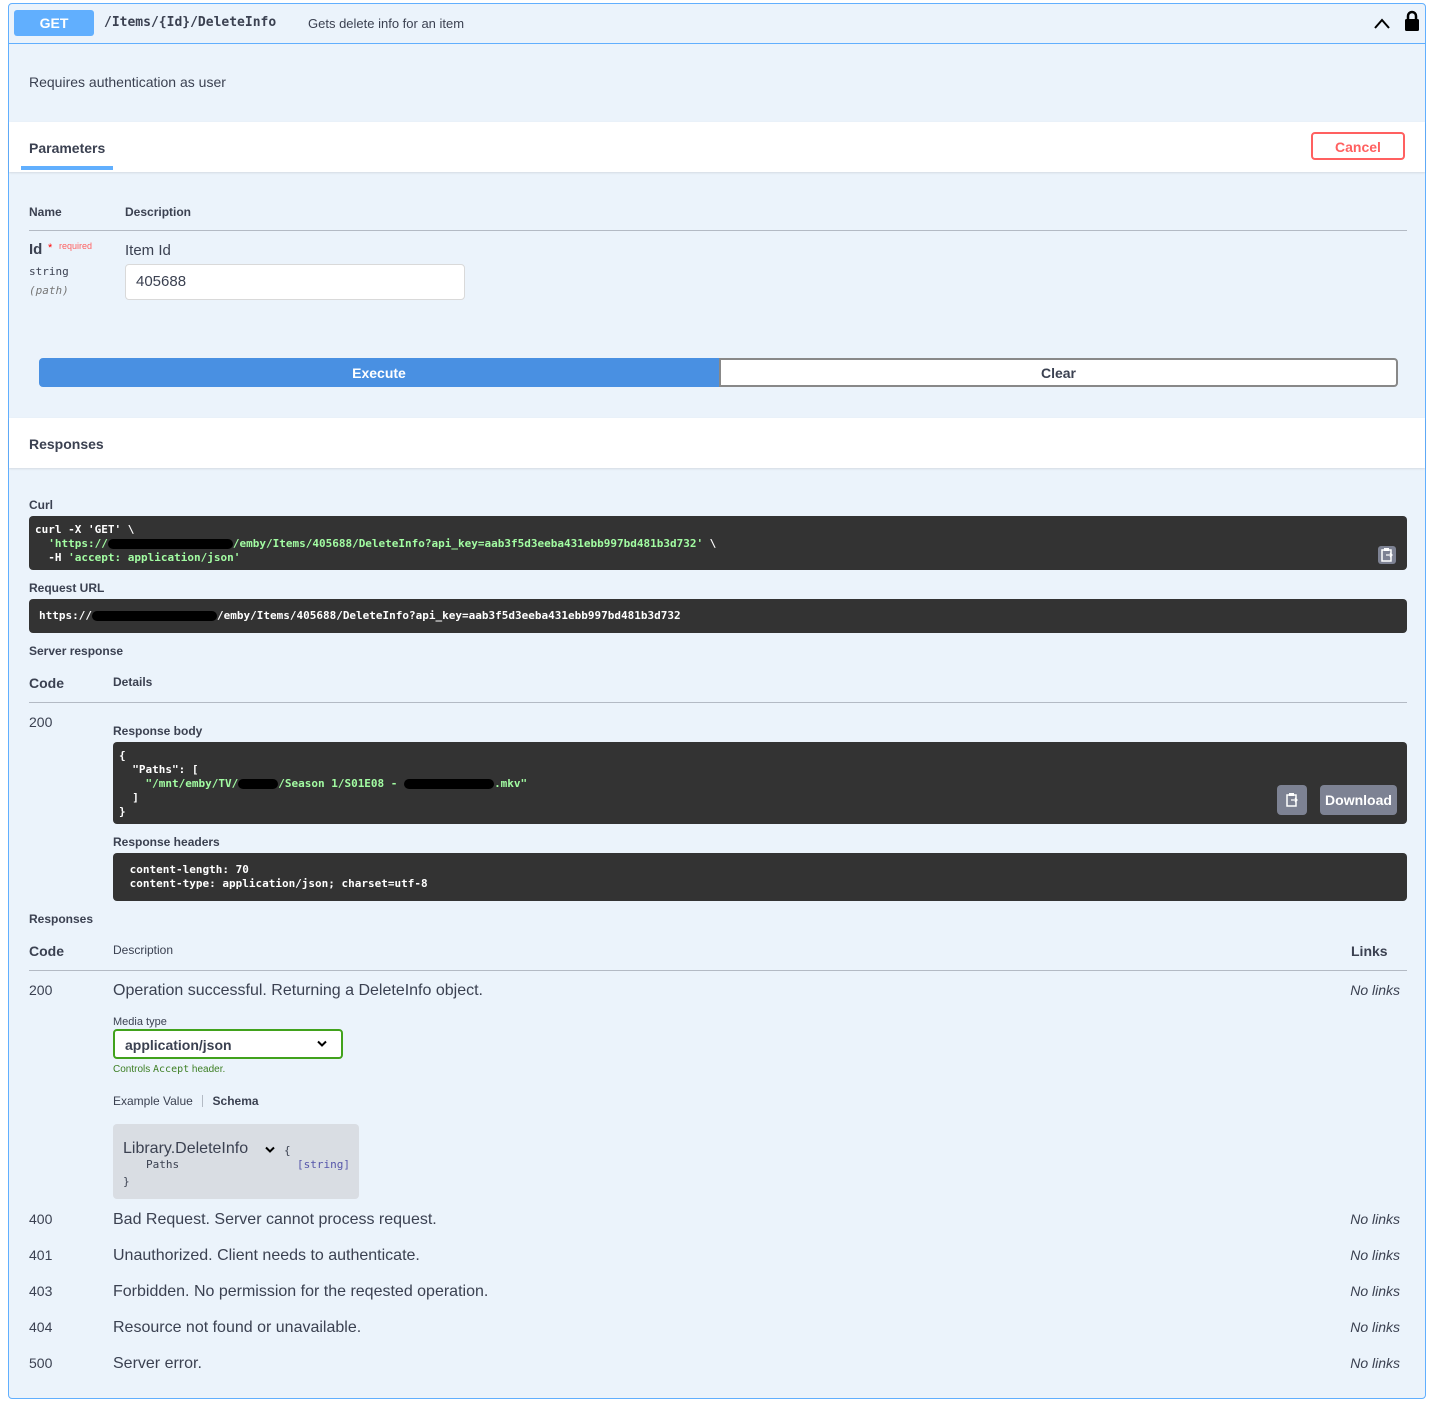  Describe the element at coordinates (295, 282) in the screenshot. I see `id-input: 405688` at that location.